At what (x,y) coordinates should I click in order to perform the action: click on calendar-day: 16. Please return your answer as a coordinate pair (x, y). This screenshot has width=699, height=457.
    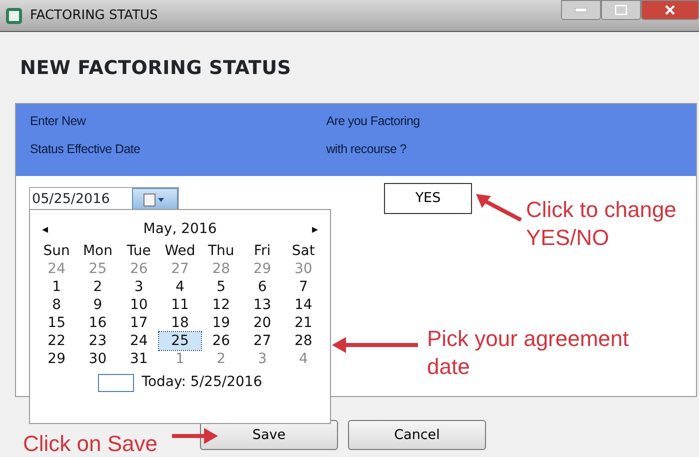
    Looking at the image, I should click on (97, 323).